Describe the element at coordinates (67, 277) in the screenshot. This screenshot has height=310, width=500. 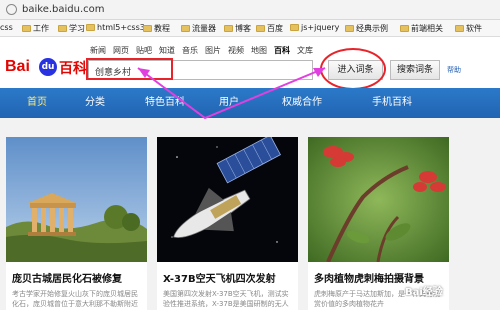
I see `card-title: 庞贝古城居民化石被修复` at that location.